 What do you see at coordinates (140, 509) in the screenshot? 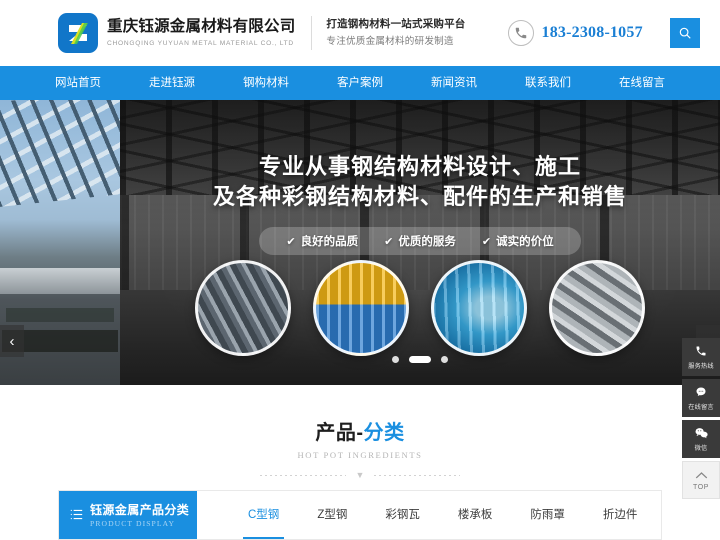
I see `product-category-title-cn: 钰源金属产品分类` at bounding box center [140, 509].